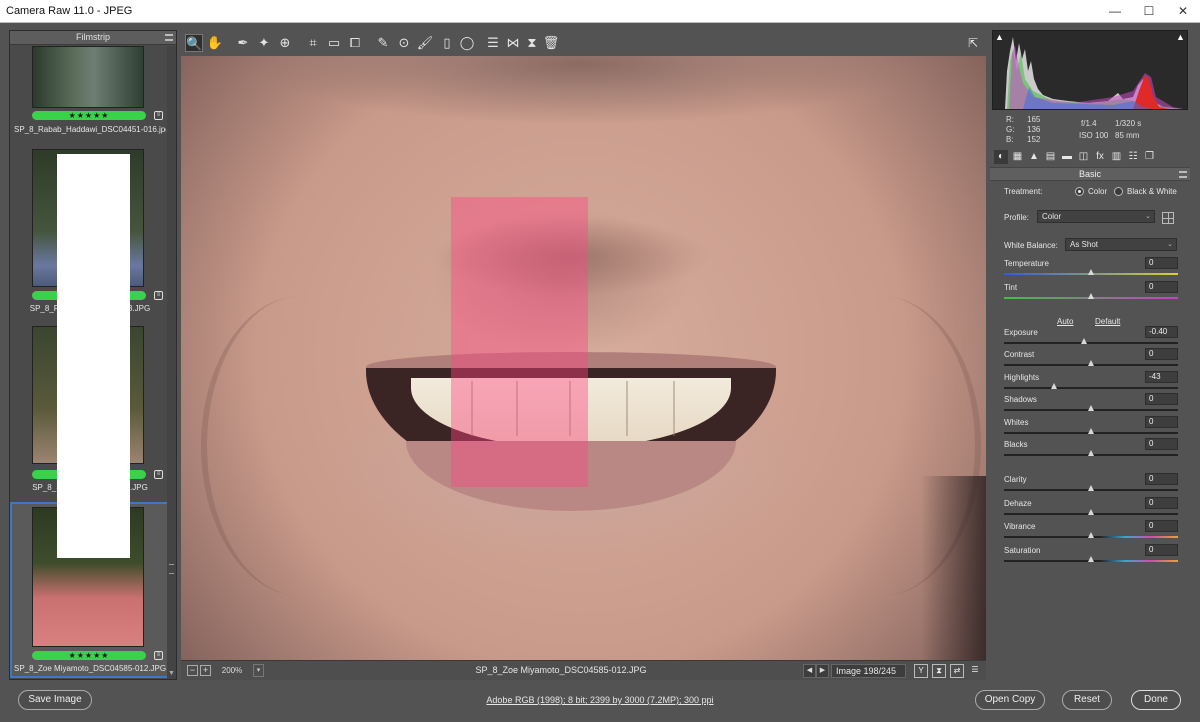 The width and height of the screenshot is (1200, 722). What do you see at coordinates (1180, 37) in the screenshot?
I see `highlight-clipping-warning-icon: ▲` at bounding box center [1180, 37].